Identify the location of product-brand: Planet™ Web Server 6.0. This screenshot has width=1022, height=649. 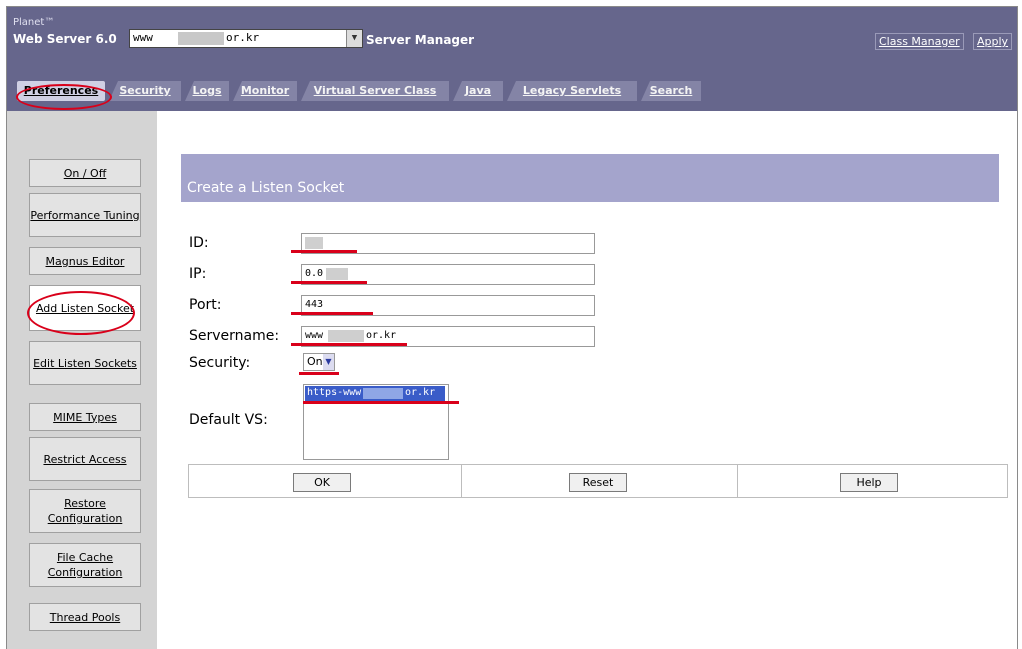
(65, 31).